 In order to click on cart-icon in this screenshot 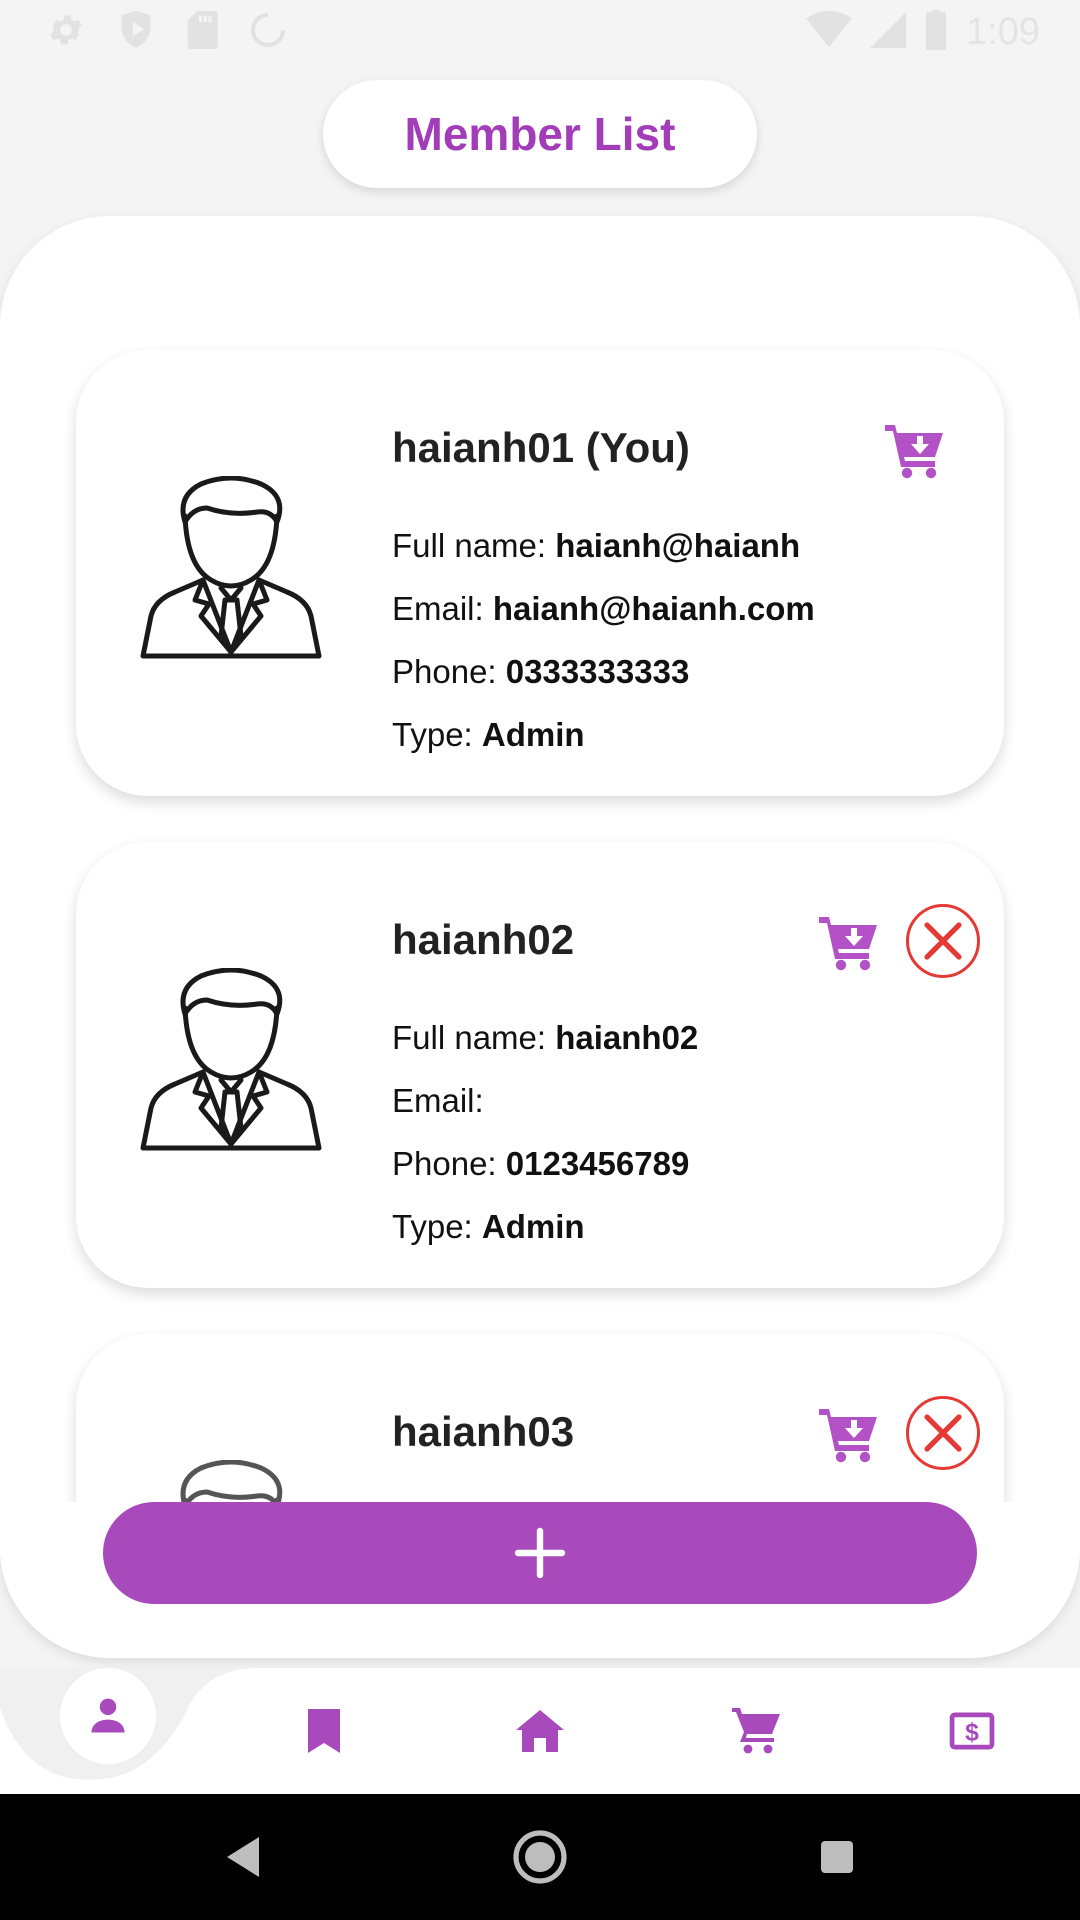, I will do `click(756, 1731)`.